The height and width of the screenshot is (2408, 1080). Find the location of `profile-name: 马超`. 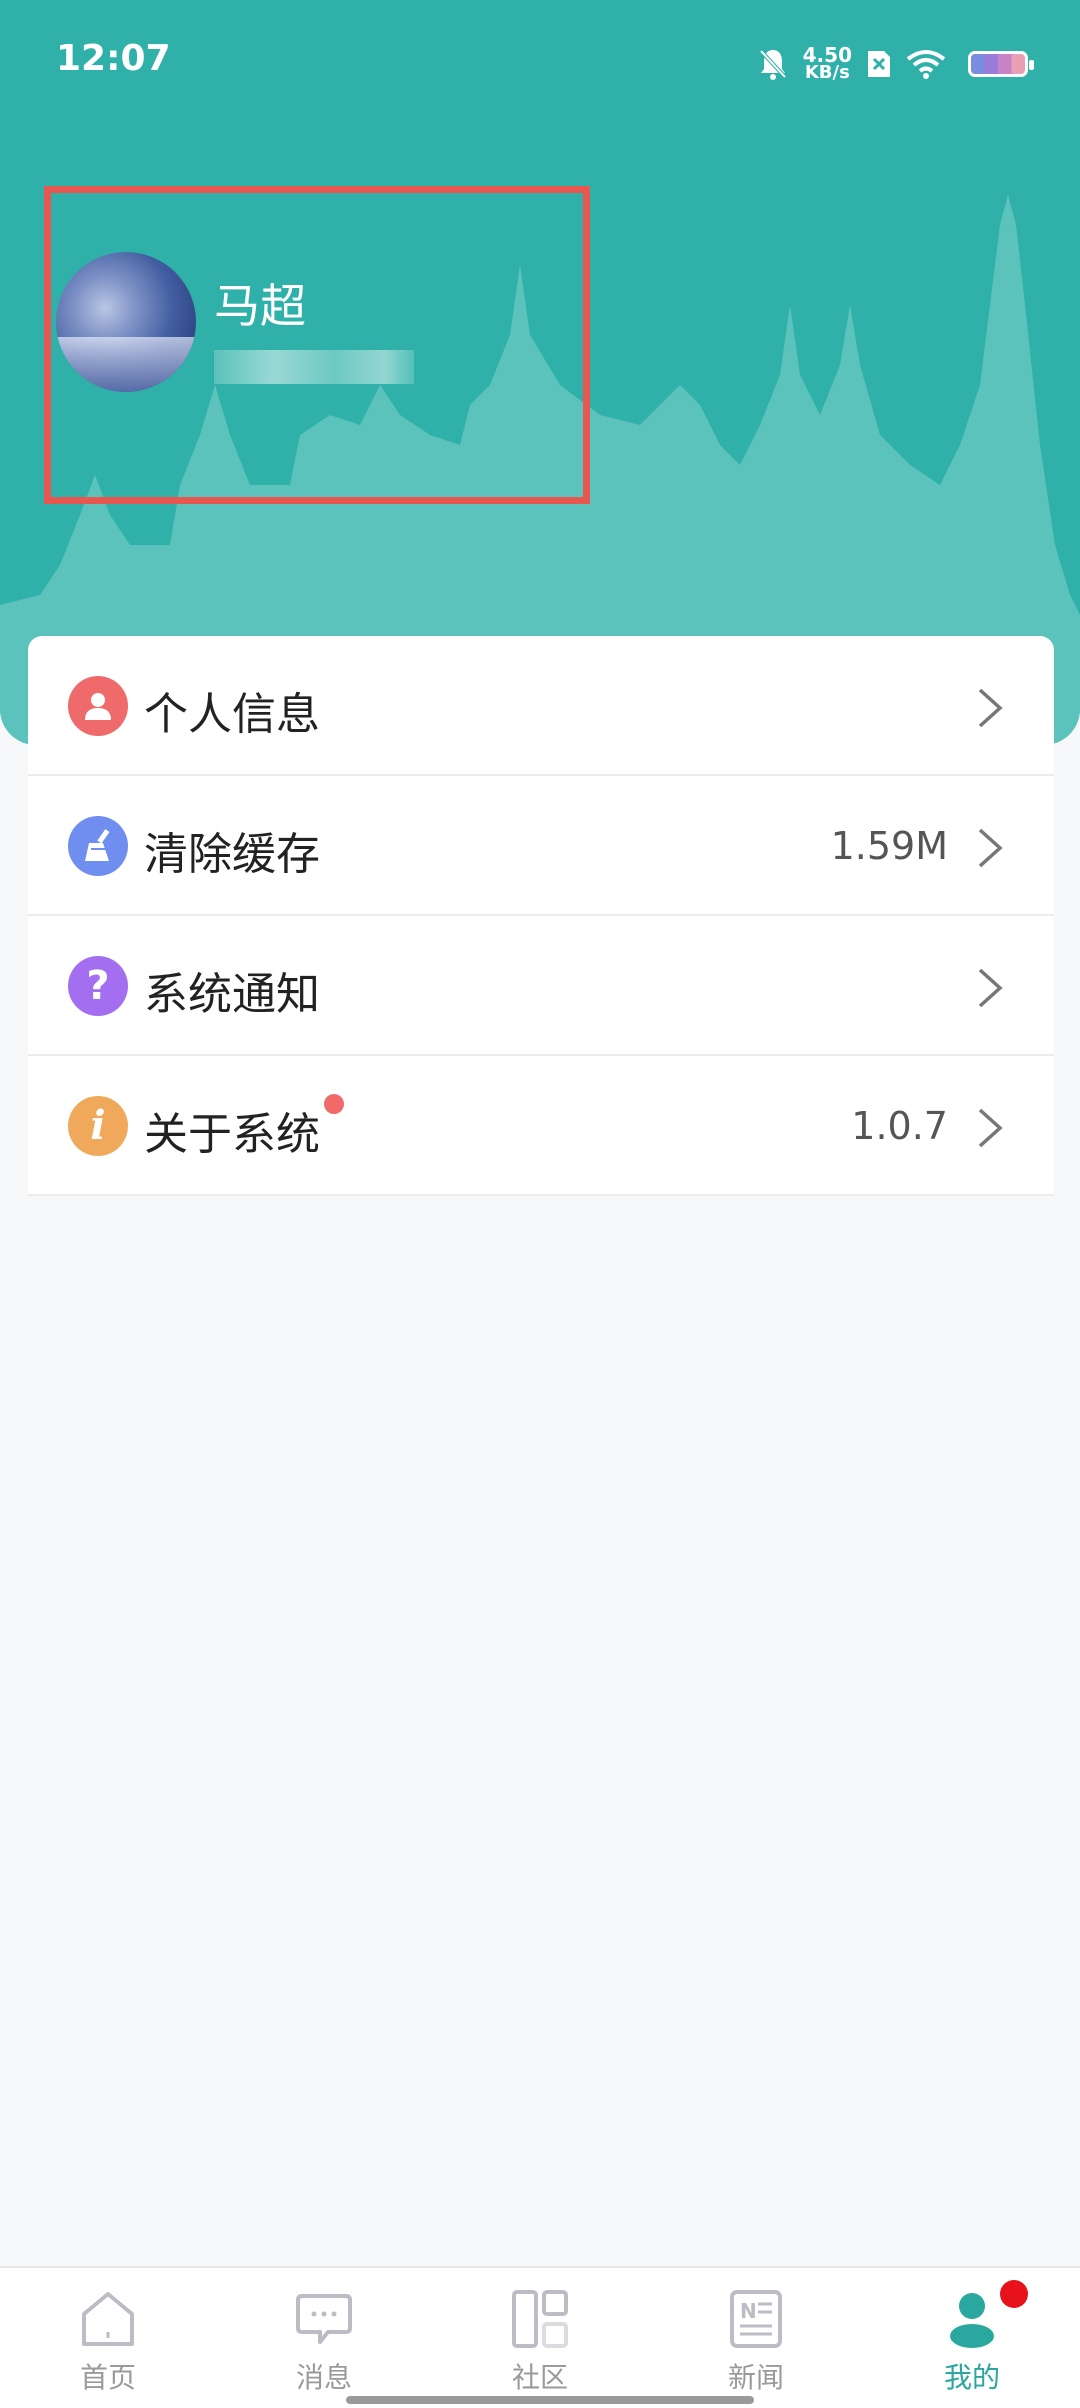

profile-name: 马超 is located at coordinates (260, 306).